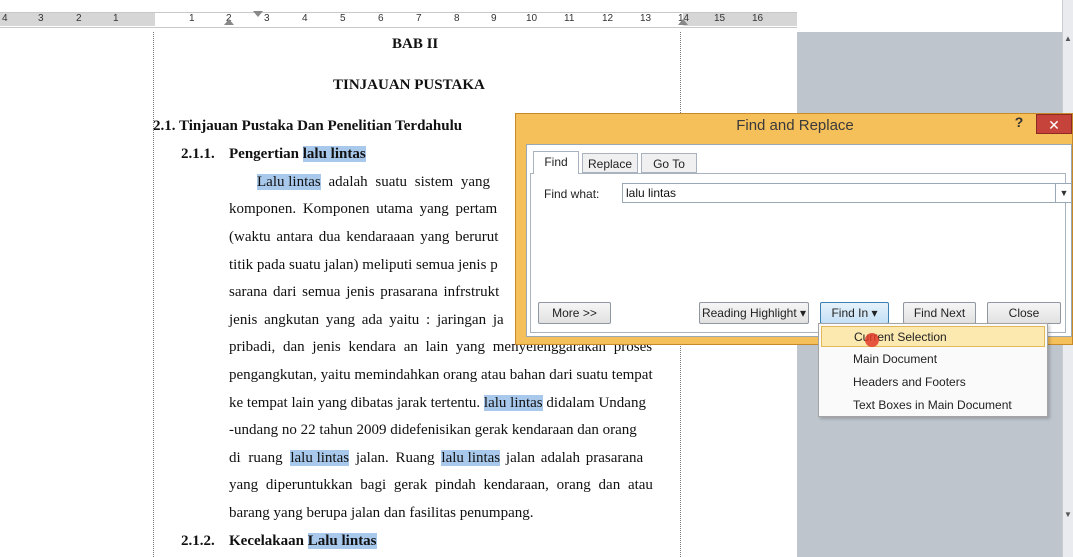 This screenshot has height=557, width=1073. I want to click on body-text: adalah suatu sistem yang, so click(405, 182).